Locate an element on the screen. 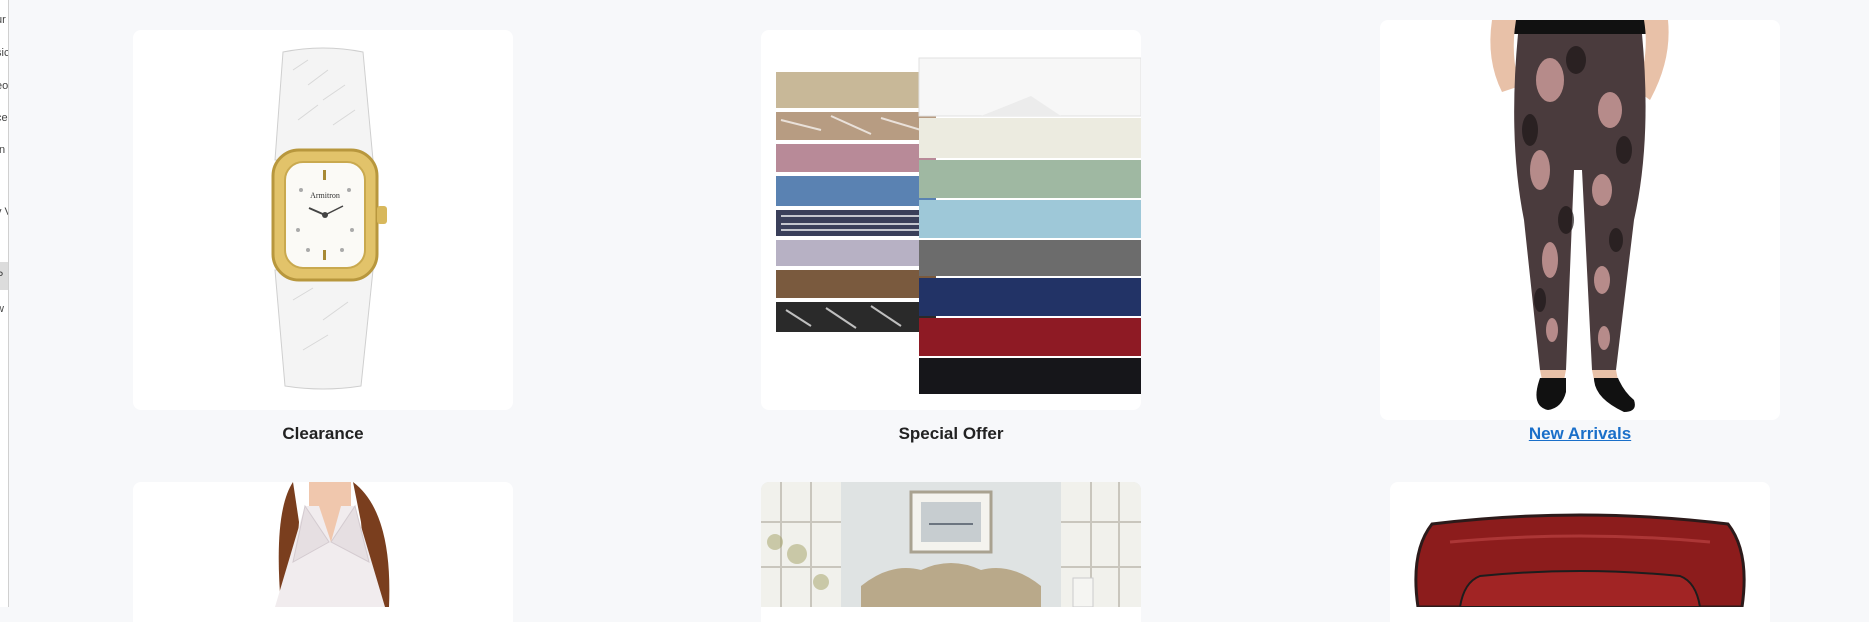 Image resolution: width=1869 pixels, height=622 pixels. product-tile-clearance: Armitron is located at coordinates (323, 220).